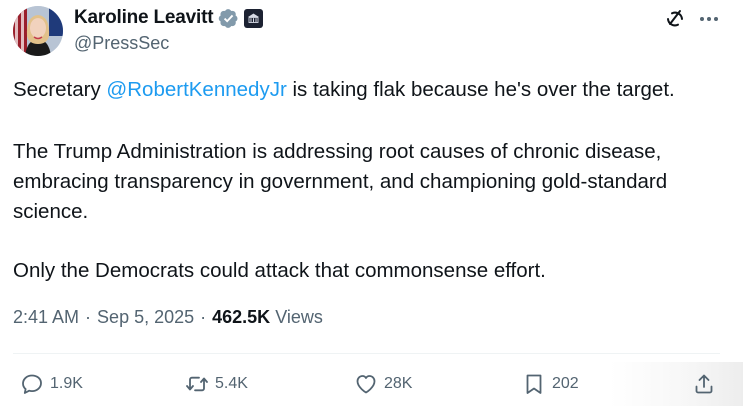 The width and height of the screenshot is (743, 411). What do you see at coordinates (197, 384) in the screenshot?
I see `repost-icon` at bounding box center [197, 384].